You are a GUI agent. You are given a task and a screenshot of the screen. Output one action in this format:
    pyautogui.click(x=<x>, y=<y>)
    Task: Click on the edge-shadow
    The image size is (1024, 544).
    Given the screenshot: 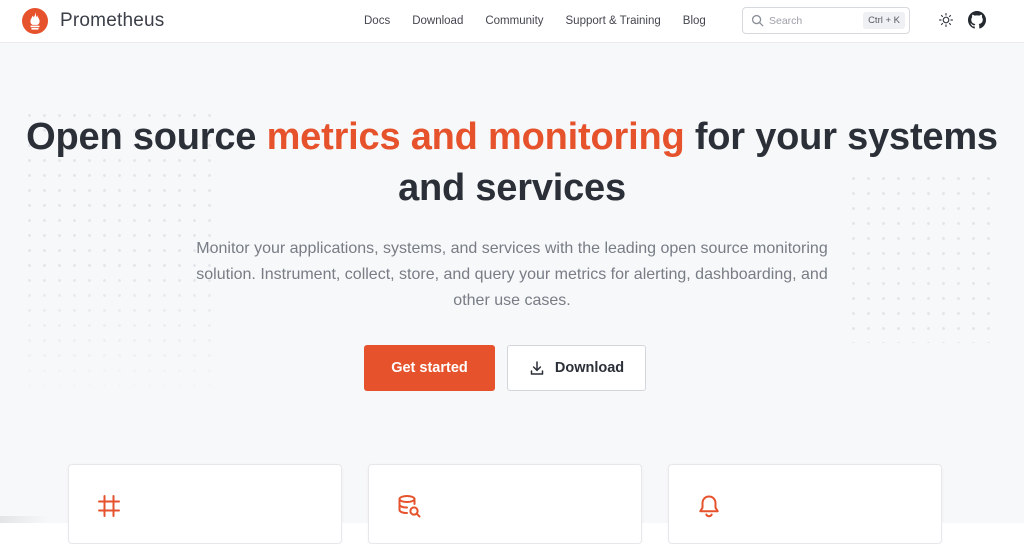 What is the action you would take?
    pyautogui.click(x=24, y=519)
    